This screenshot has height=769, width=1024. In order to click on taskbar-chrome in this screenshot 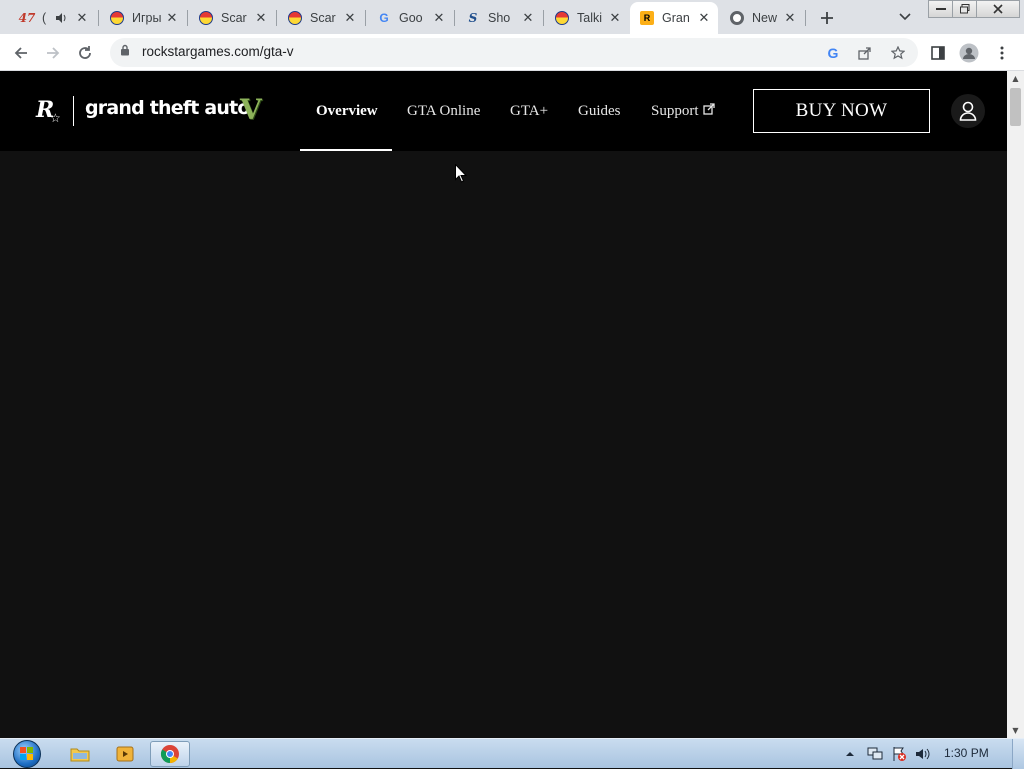, I will do `click(170, 754)`.